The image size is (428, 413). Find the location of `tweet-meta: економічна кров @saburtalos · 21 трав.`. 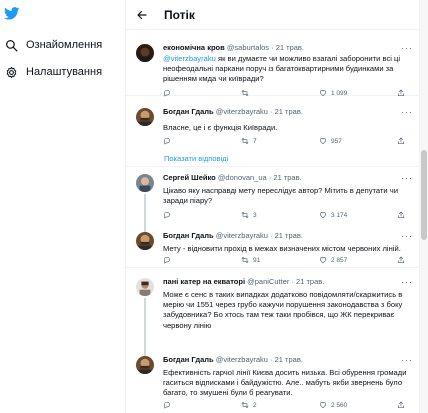

tweet-meta: економічна кров @saburtalos · 21 трав. is located at coordinates (288, 47).